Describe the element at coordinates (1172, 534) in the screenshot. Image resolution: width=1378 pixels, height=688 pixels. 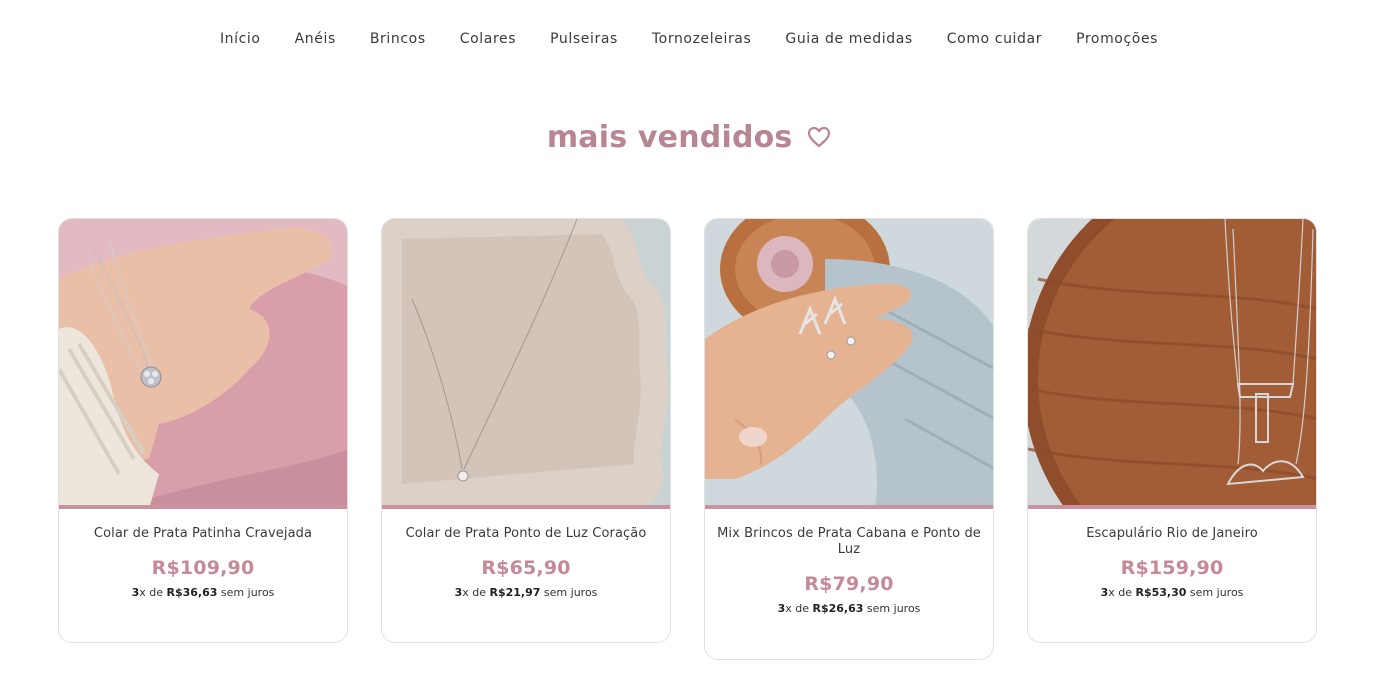
I see `product-name: Escapulário Rio de Janeiro` at that location.